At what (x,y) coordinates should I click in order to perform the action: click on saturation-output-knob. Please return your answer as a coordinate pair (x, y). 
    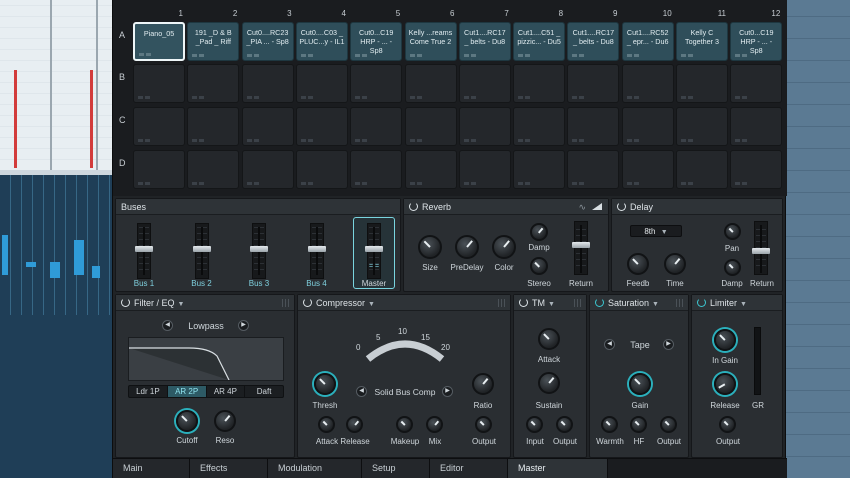
    Looking at the image, I should click on (668, 424).